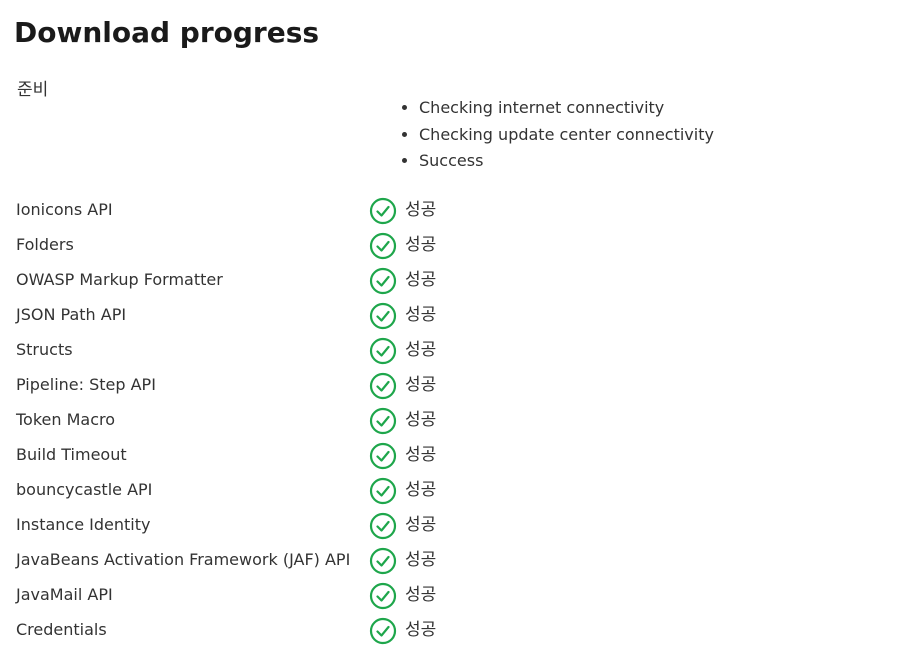 This screenshot has height=646, width=918. What do you see at coordinates (45, 244) in the screenshot?
I see `plugin-name: Folders` at bounding box center [45, 244].